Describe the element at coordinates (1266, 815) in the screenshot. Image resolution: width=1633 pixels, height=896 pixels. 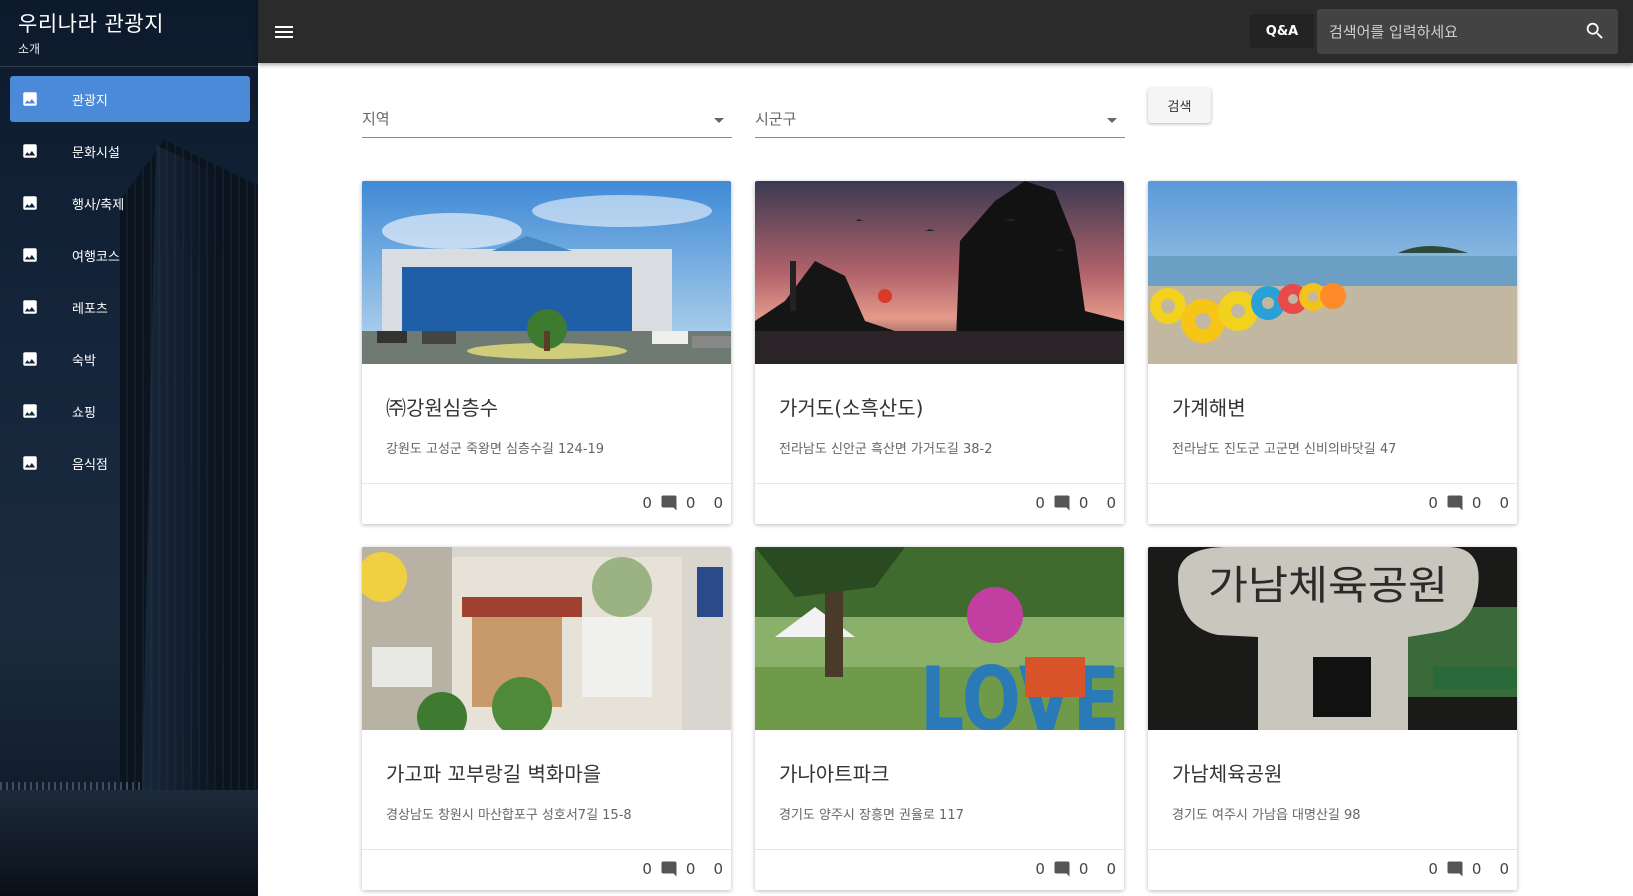
I see `place-address: 경기도 여주시 가남읍 대명산길 98` at that location.